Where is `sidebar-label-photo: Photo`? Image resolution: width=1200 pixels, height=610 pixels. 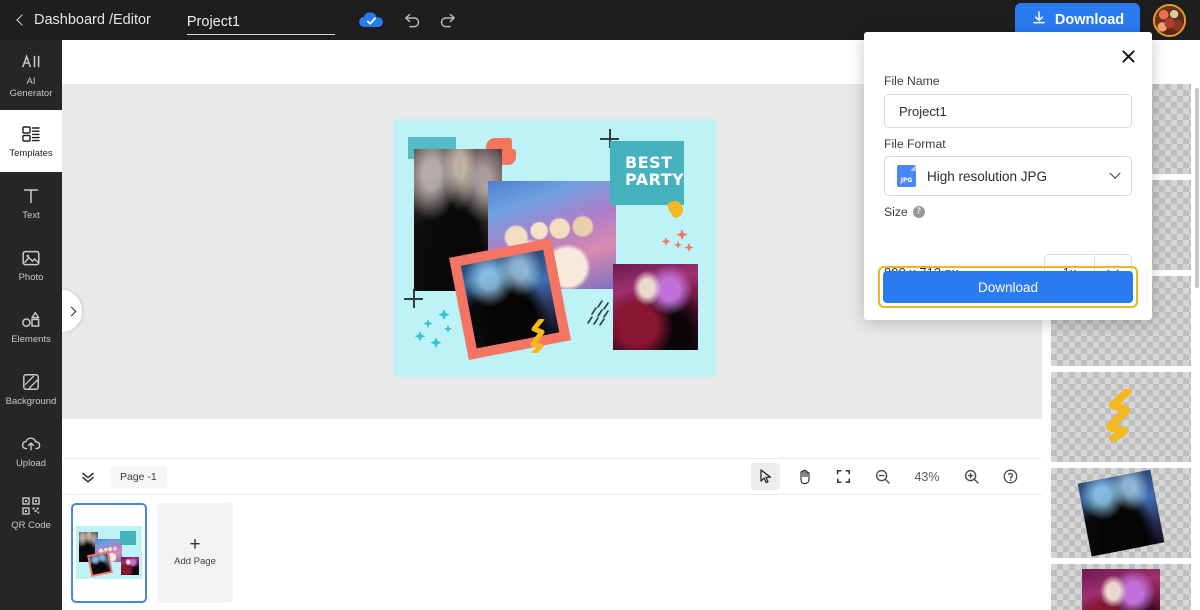
sidebar-label-photo: Photo is located at coordinates (31, 277).